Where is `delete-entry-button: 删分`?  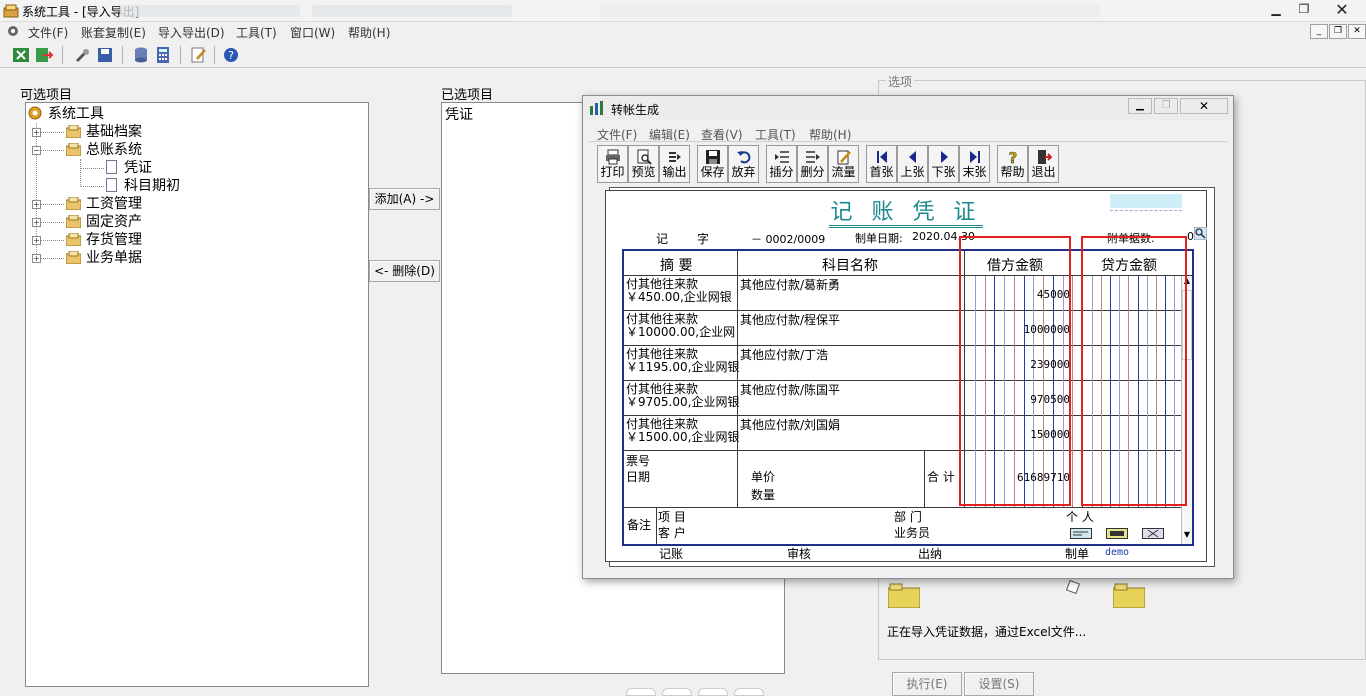
delete-entry-button: 删分 is located at coordinates (812, 164).